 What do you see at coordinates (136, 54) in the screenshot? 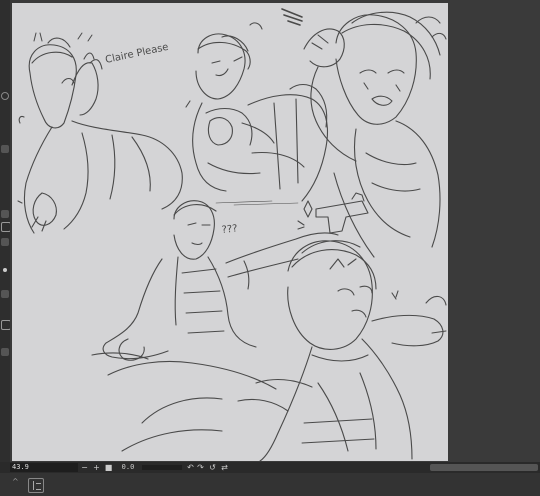
I see `annotation-claire: Claire Please` at bounding box center [136, 54].